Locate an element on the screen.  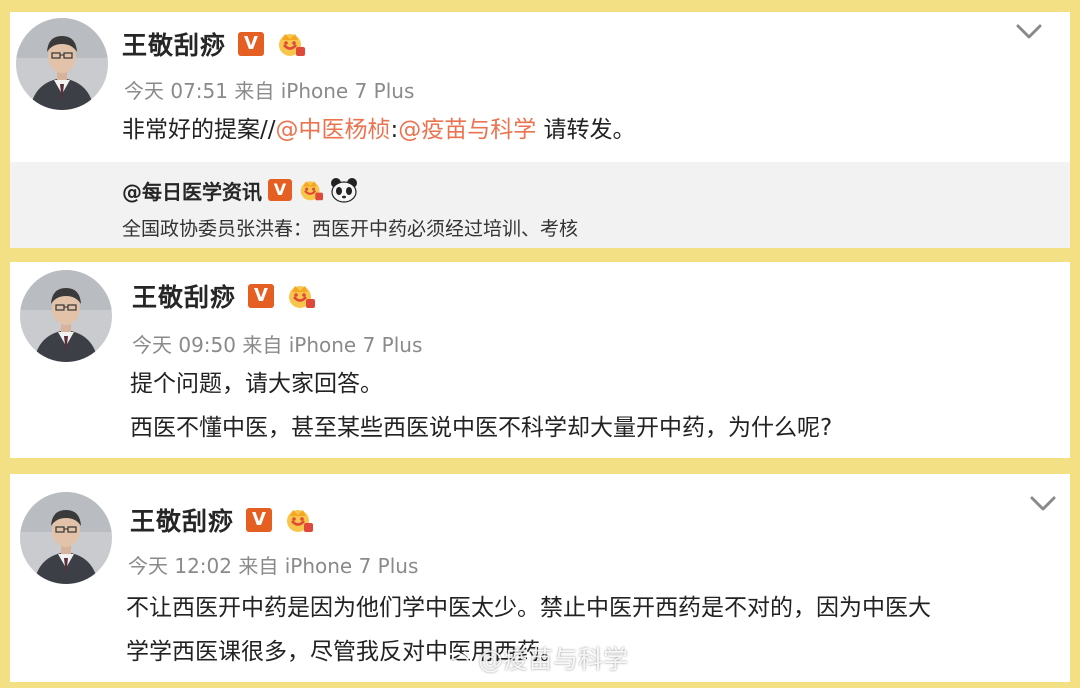
watermark: @疫苗与科学 is located at coordinates (534, 658).